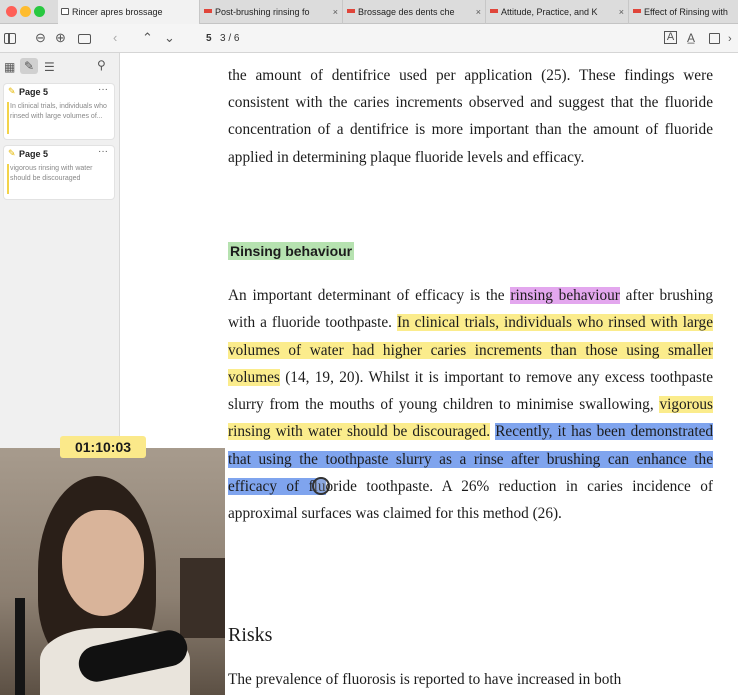 This screenshot has height=695, width=738. Describe the element at coordinates (549, 12) in the screenshot. I see `tab-title: Attitude, Practice, and K` at that location.